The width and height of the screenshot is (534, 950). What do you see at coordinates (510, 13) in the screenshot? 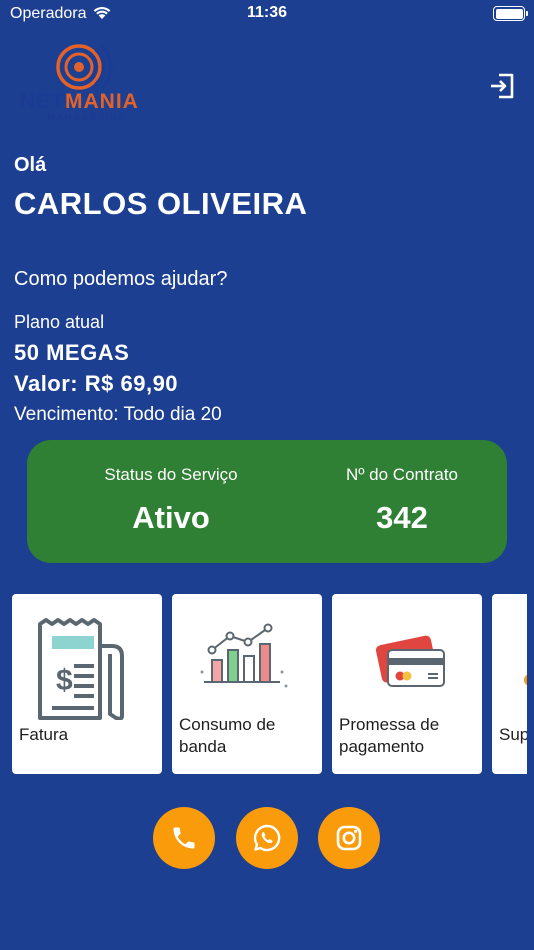
I see `battery-icon` at bounding box center [510, 13].